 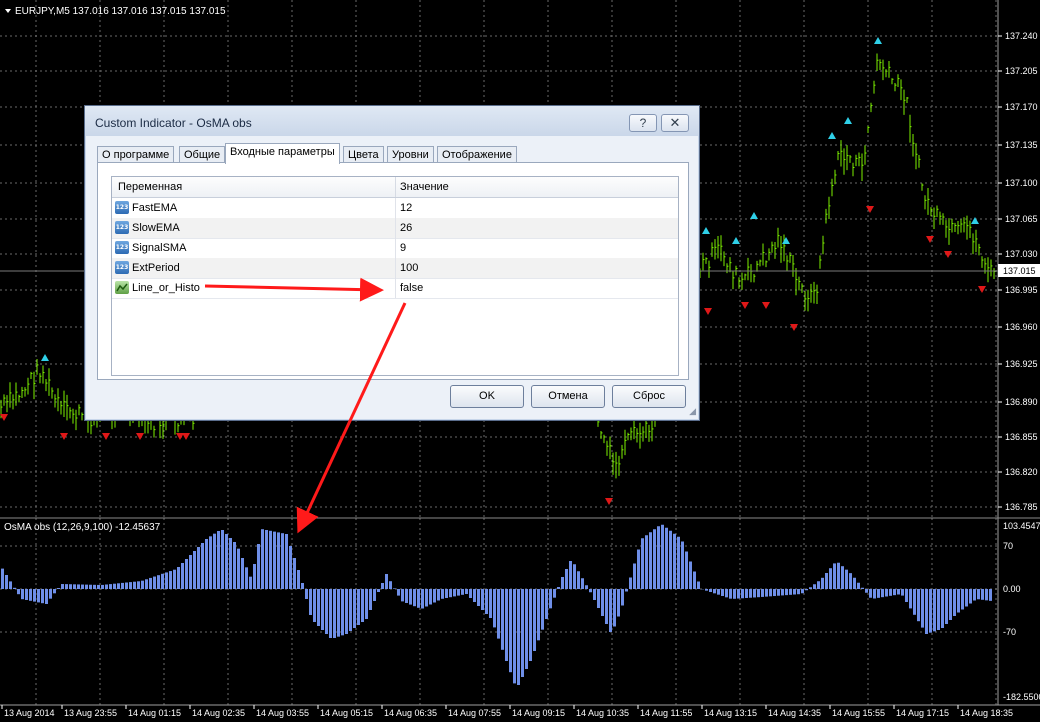 What do you see at coordinates (424, 187) in the screenshot?
I see `column-value: Значение` at bounding box center [424, 187].